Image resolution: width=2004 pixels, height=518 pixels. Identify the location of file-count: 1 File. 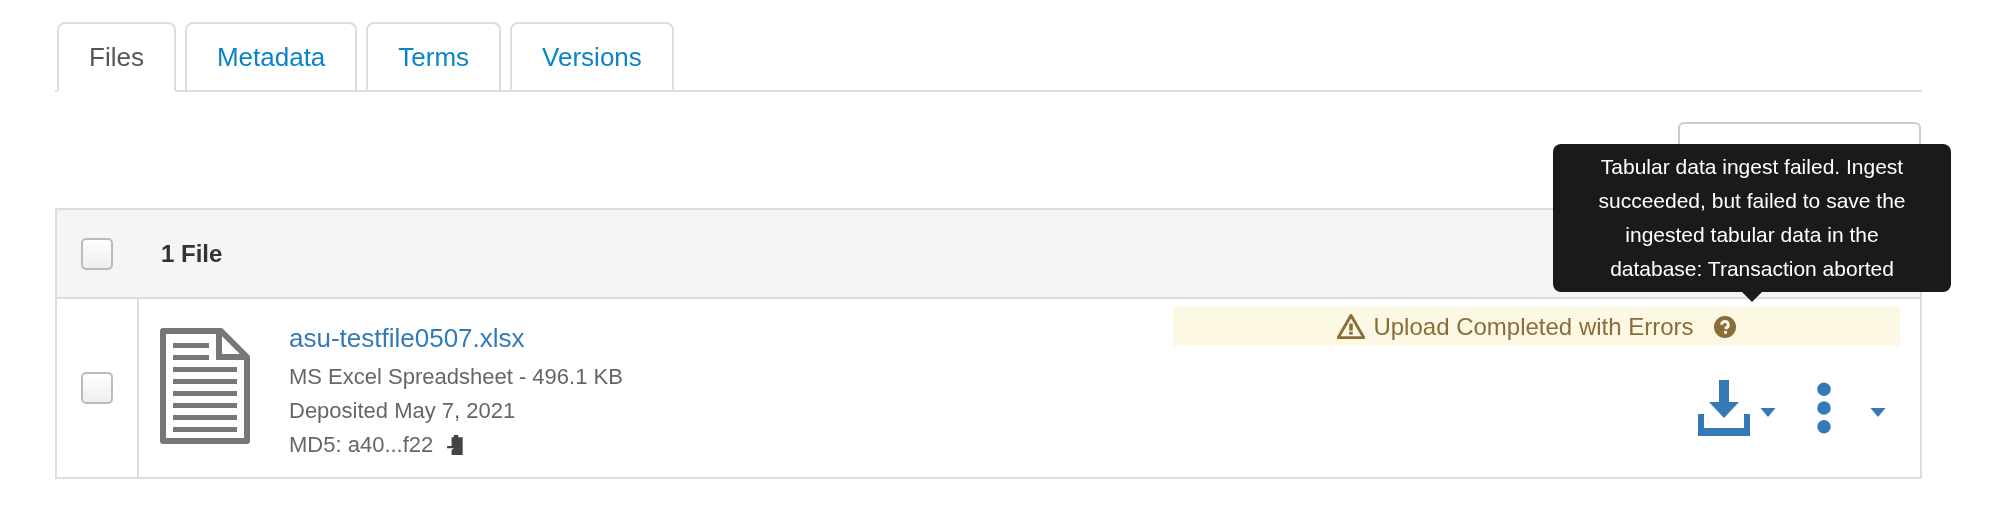
(192, 253).